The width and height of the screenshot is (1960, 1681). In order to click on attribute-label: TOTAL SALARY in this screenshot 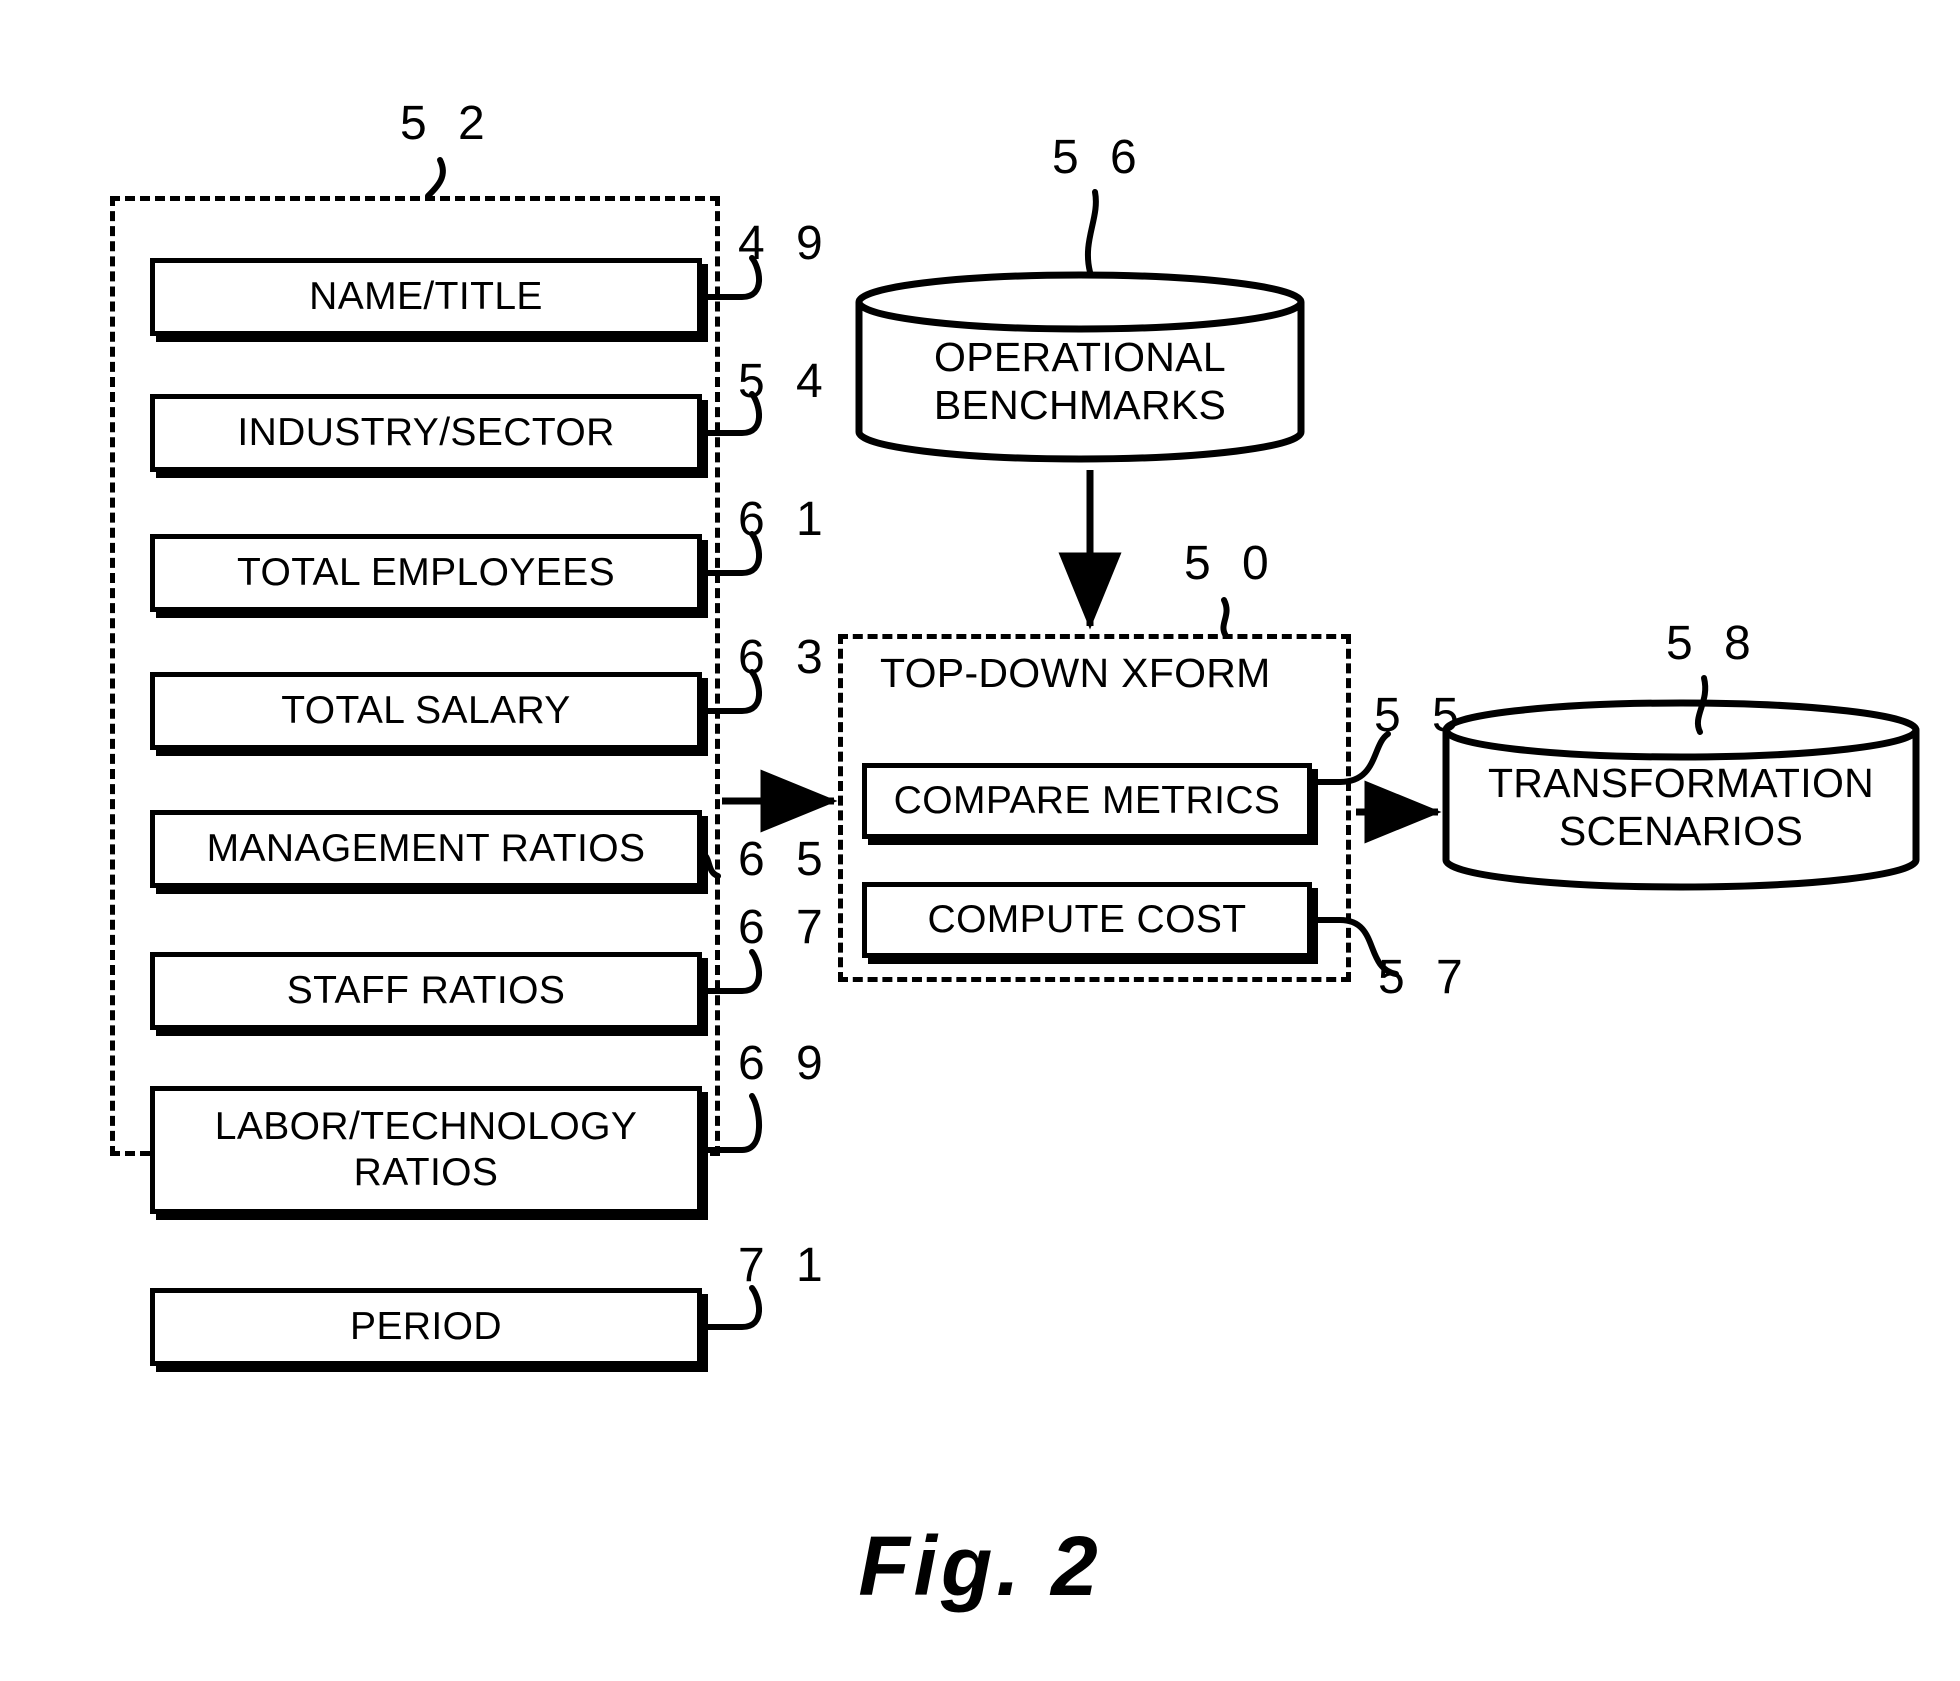, I will do `click(426, 711)`.